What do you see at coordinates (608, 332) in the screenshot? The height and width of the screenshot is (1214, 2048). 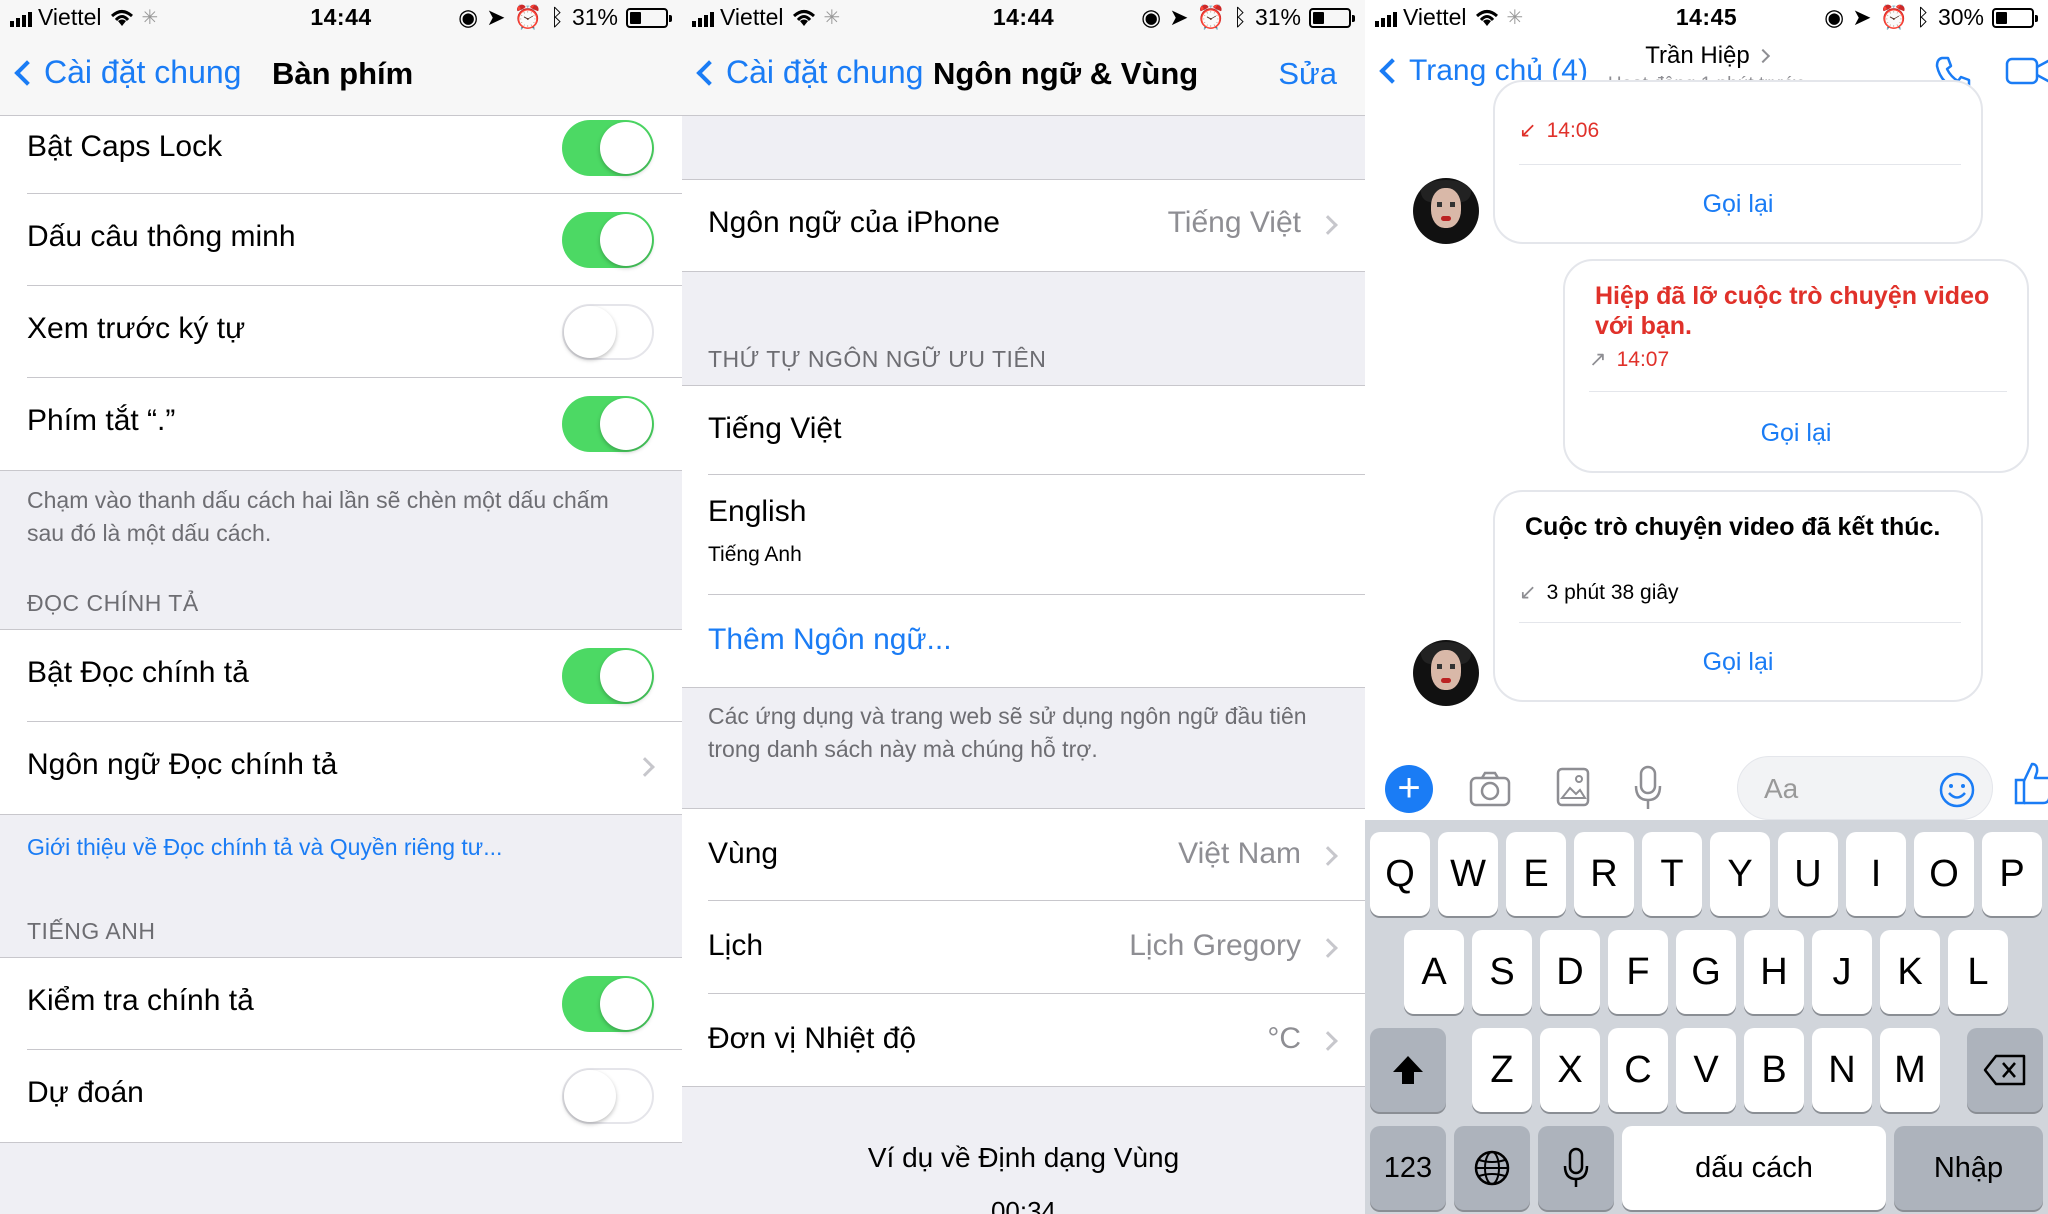 I see `toggle-character-preview` at bounding box center [608, 332].